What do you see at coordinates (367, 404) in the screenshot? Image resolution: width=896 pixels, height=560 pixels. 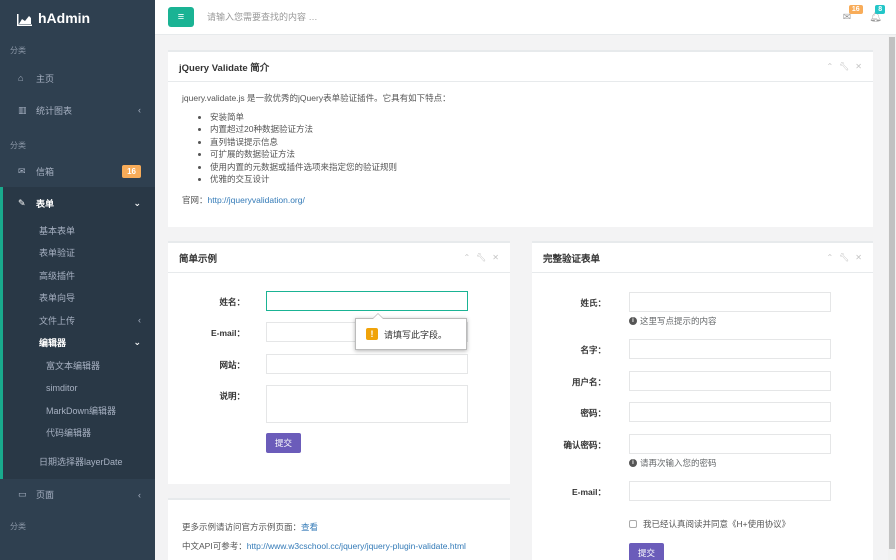 I see `description-field` at bounding box center [367, 404].